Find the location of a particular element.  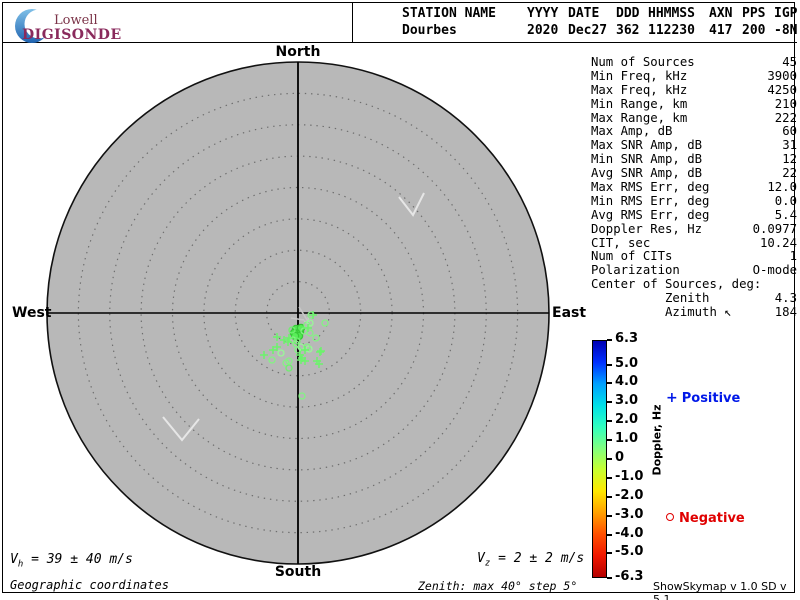

vh-value: = 39 ± 40 m/s is located at coordinates (78, 559).